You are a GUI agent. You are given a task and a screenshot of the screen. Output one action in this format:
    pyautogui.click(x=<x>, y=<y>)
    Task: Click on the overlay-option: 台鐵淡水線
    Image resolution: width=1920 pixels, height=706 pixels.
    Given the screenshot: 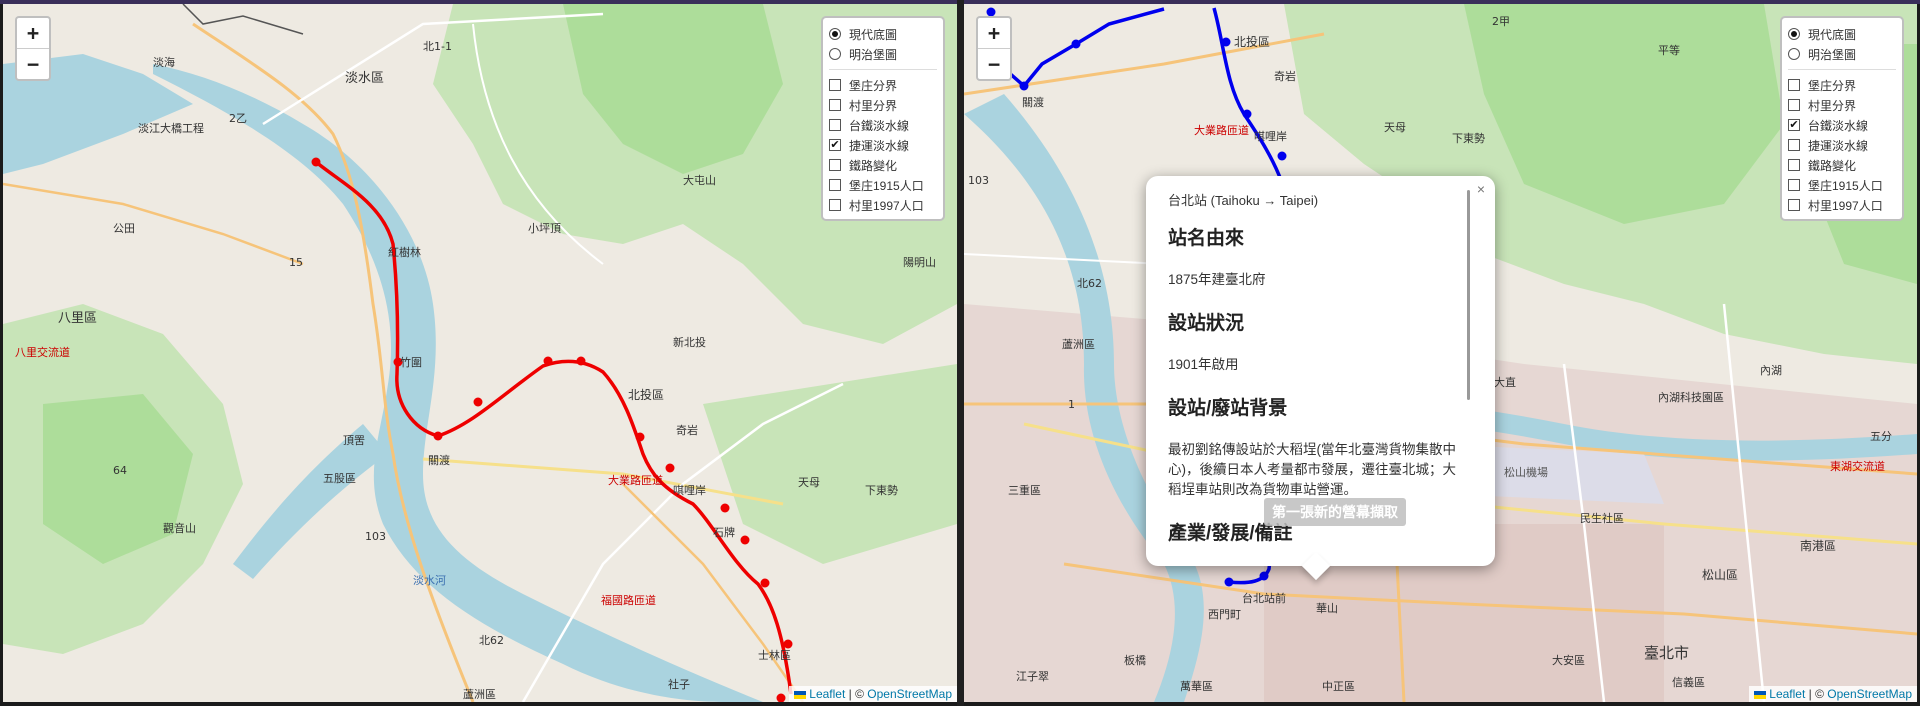 What is the action you would take?
    pyautogui.click(x=883, y=125)
    